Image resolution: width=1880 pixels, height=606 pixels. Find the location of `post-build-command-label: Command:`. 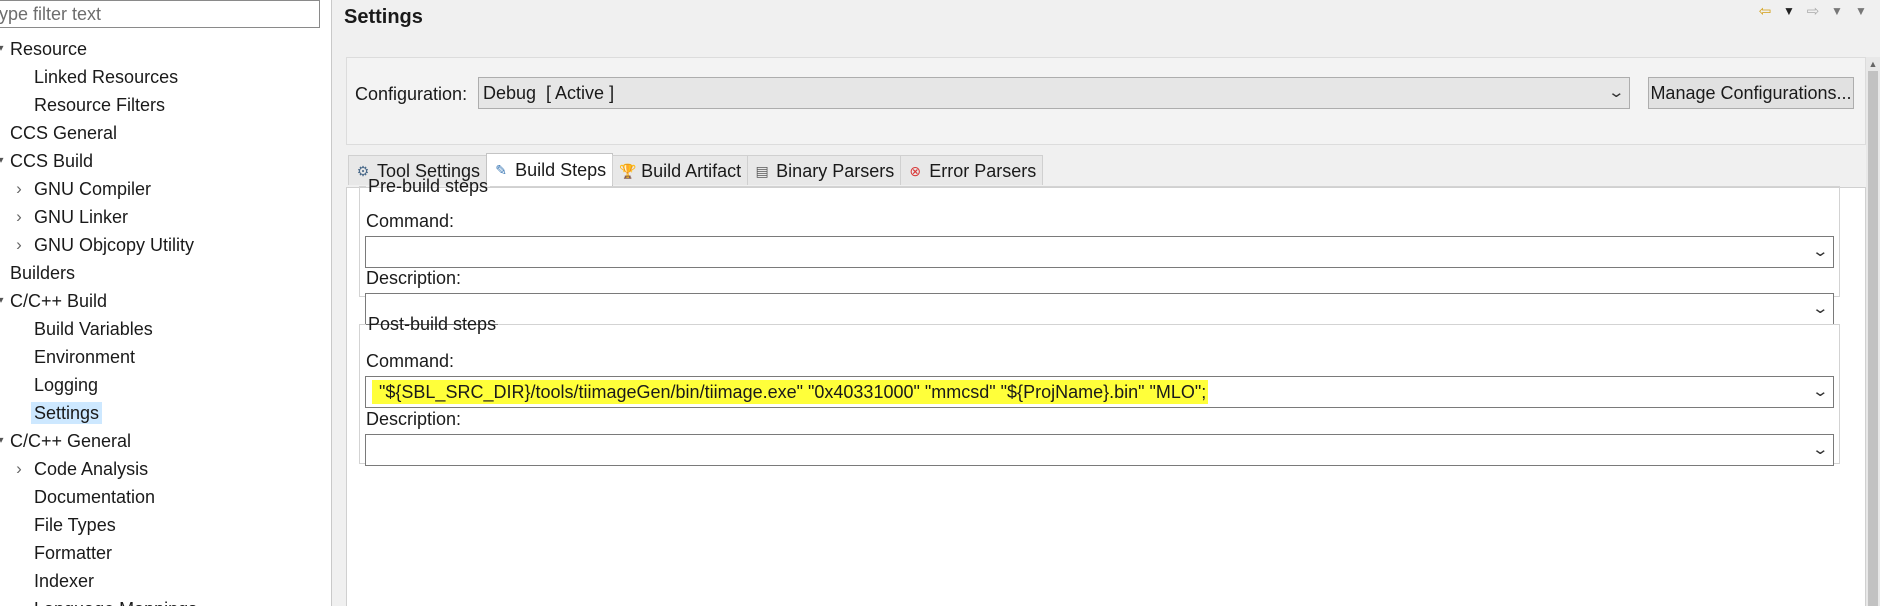

post-build-command-label: Command: is located at coordinates (410, 361).